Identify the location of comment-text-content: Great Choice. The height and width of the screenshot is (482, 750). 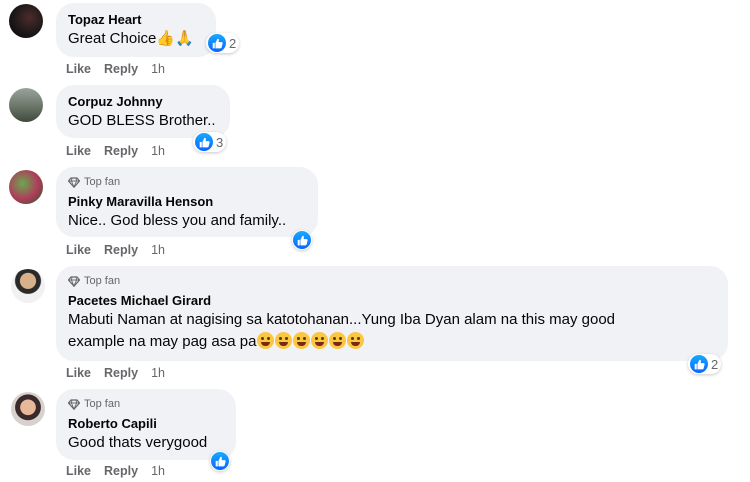
(112, 38).